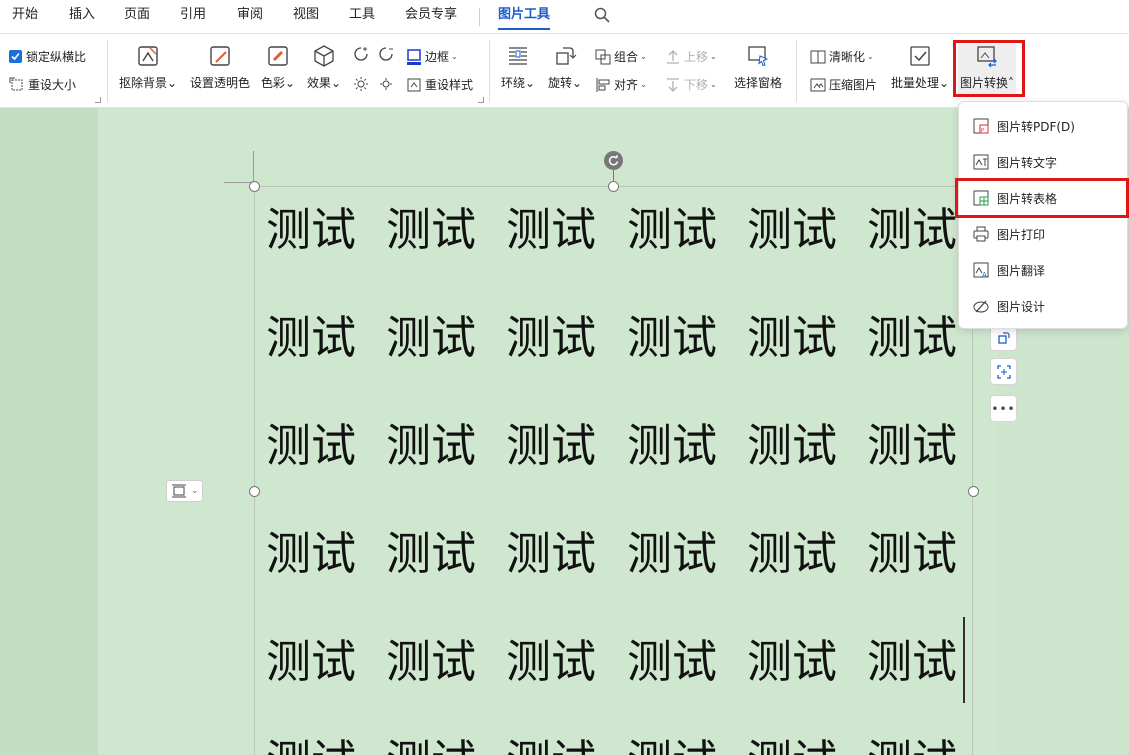 The image size is (1129, 755). I want to click on picture-convert-dropdown: P 图片转PDF(D) 图片转文字 图片转表格 图片打印 A 图片翻译 图片设计, so click(1043, 215).